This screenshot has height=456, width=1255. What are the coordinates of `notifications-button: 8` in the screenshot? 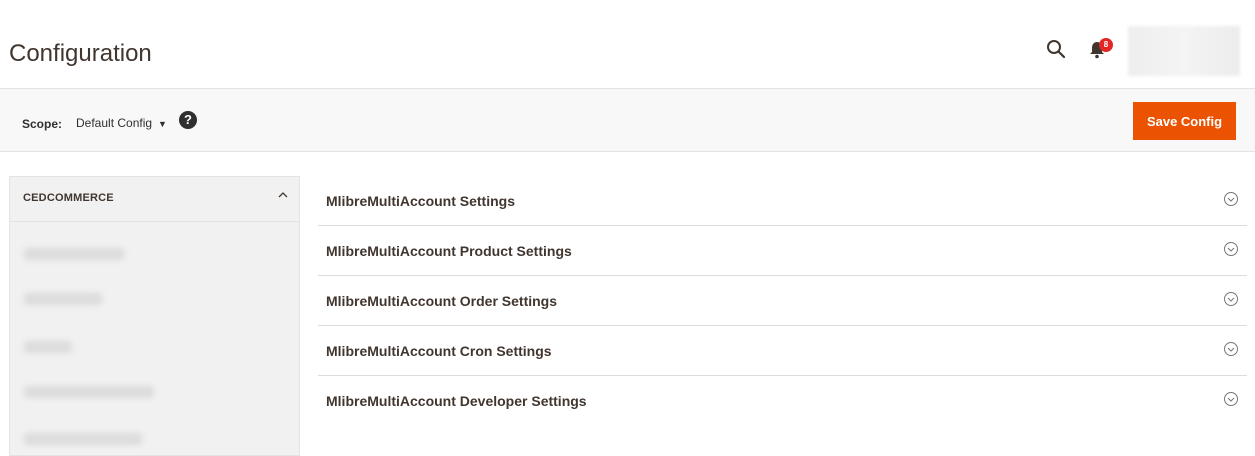 It's located at (1104, 50).